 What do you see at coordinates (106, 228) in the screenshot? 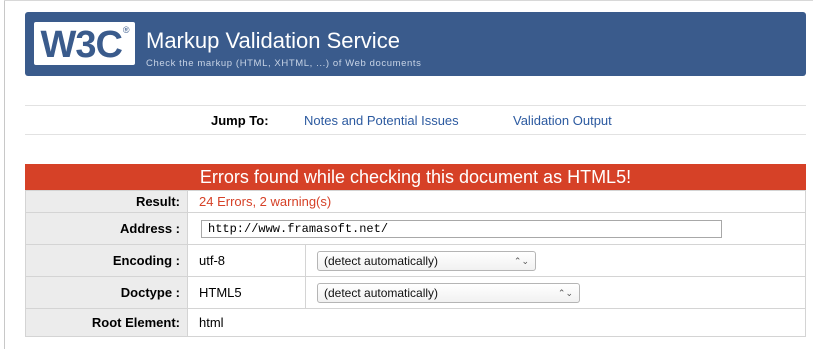
I see `address-label: Address :` at bounding box center [106, 228].